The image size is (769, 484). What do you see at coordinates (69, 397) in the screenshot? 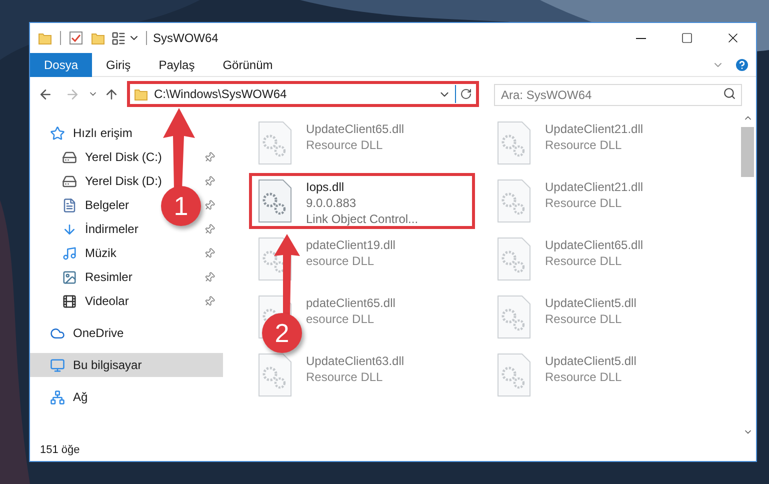
I see `sidebar-item: Ağ` at bounding box center [69, 397].